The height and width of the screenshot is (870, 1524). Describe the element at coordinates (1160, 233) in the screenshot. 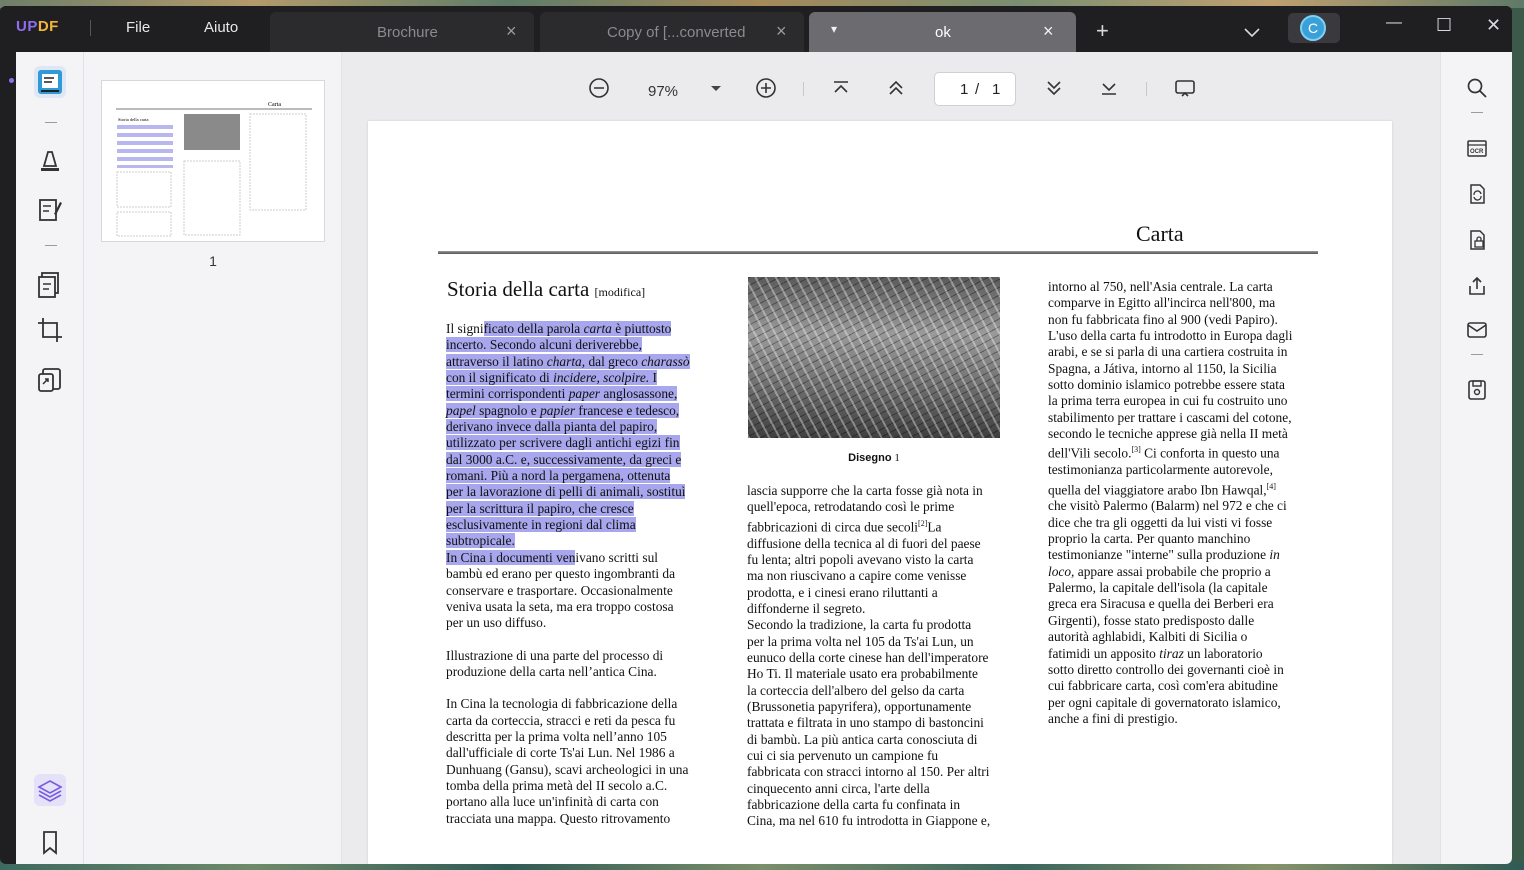

I see `page-title: Carta` at that location.